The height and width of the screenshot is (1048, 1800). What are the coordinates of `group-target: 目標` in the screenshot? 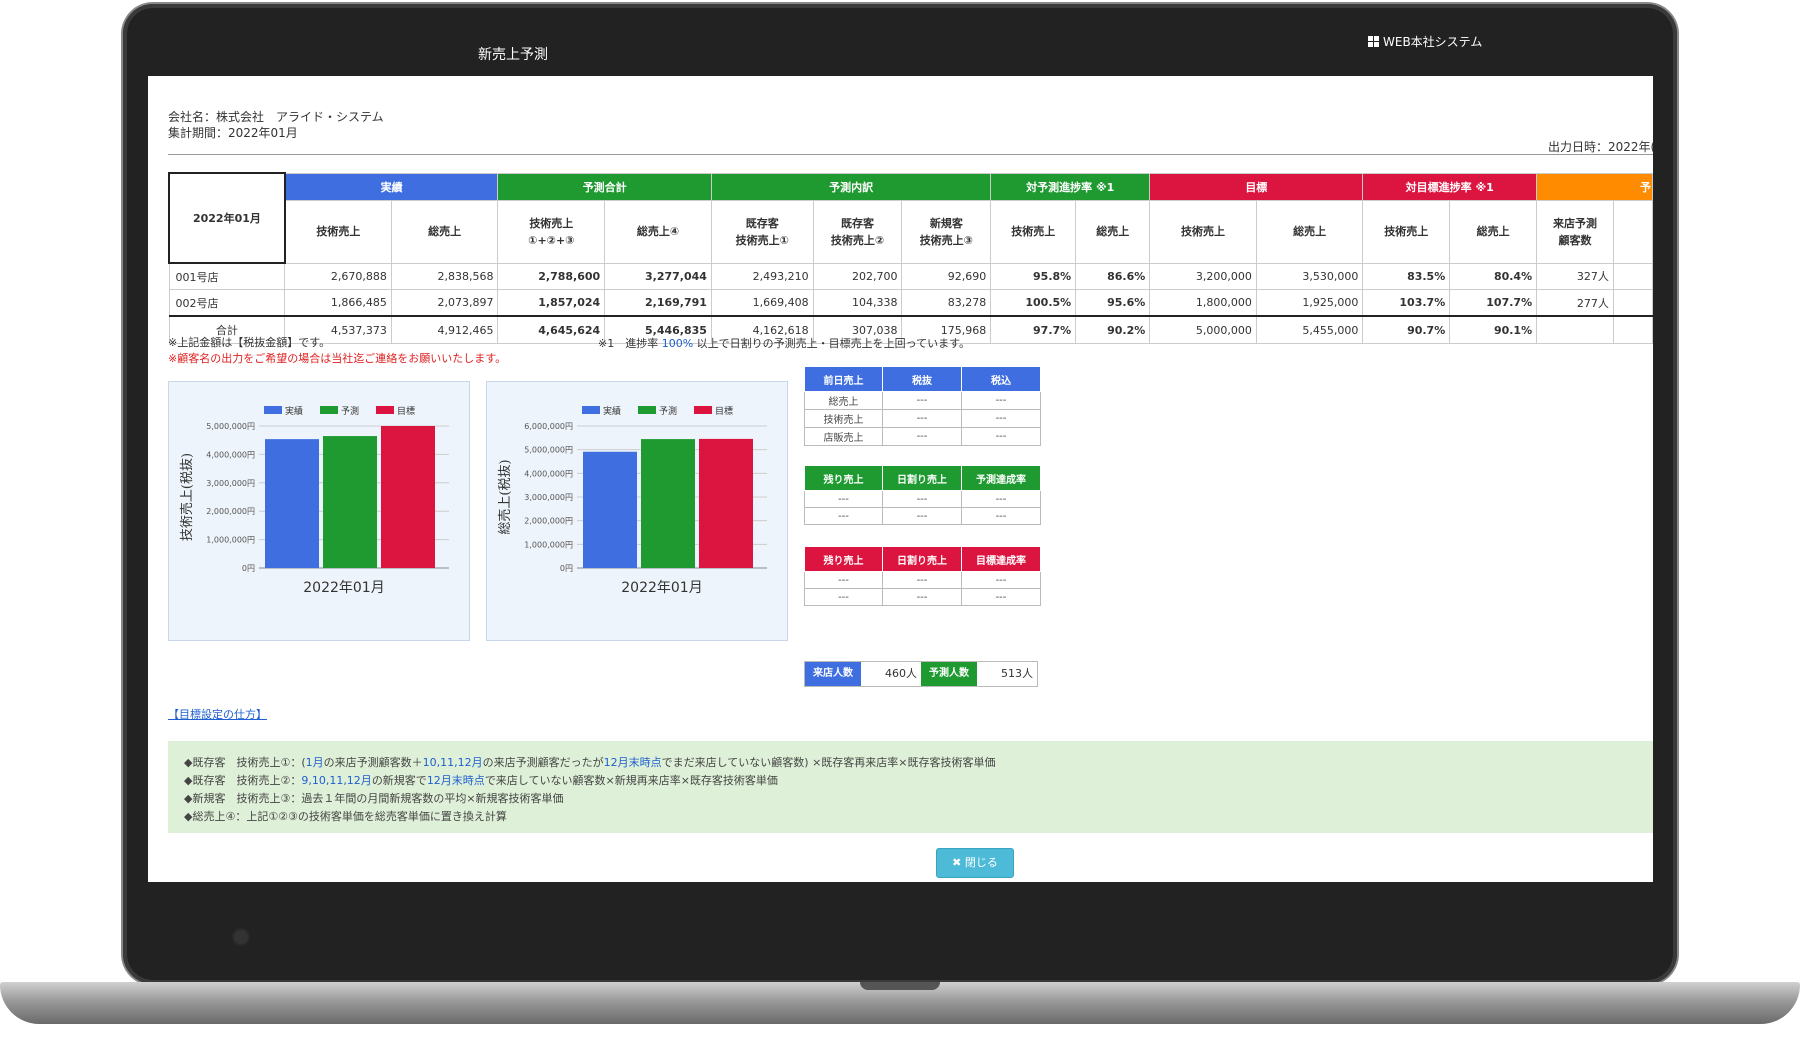 It's located at (1256, 186).